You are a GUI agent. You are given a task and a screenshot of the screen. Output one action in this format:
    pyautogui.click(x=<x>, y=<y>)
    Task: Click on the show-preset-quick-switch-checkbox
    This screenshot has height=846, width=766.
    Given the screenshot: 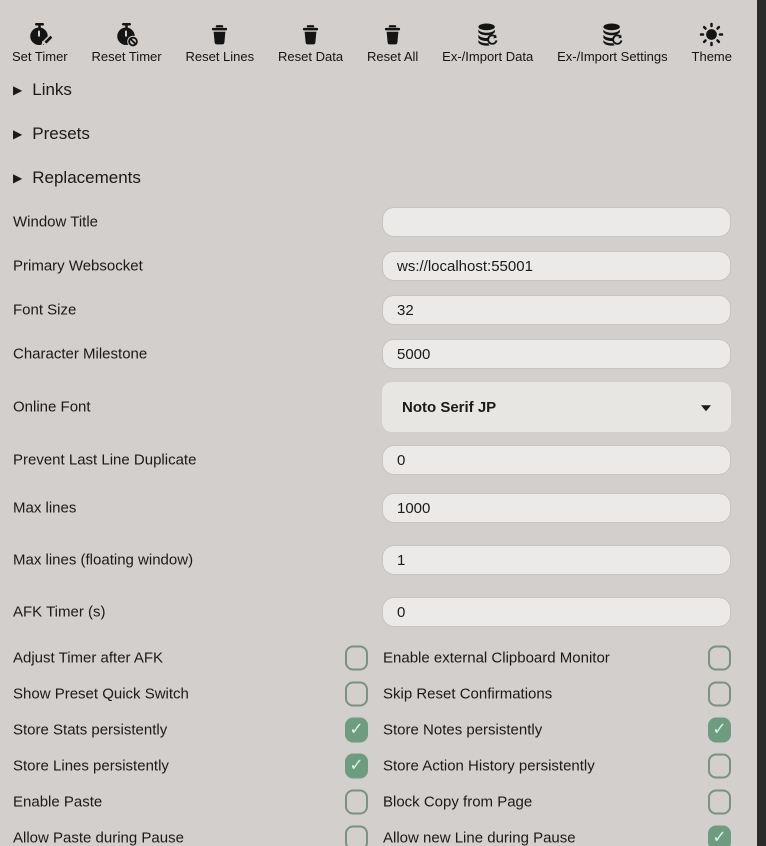 What is the action you would take?
    pyautogui.click(x=356, y=694)
    